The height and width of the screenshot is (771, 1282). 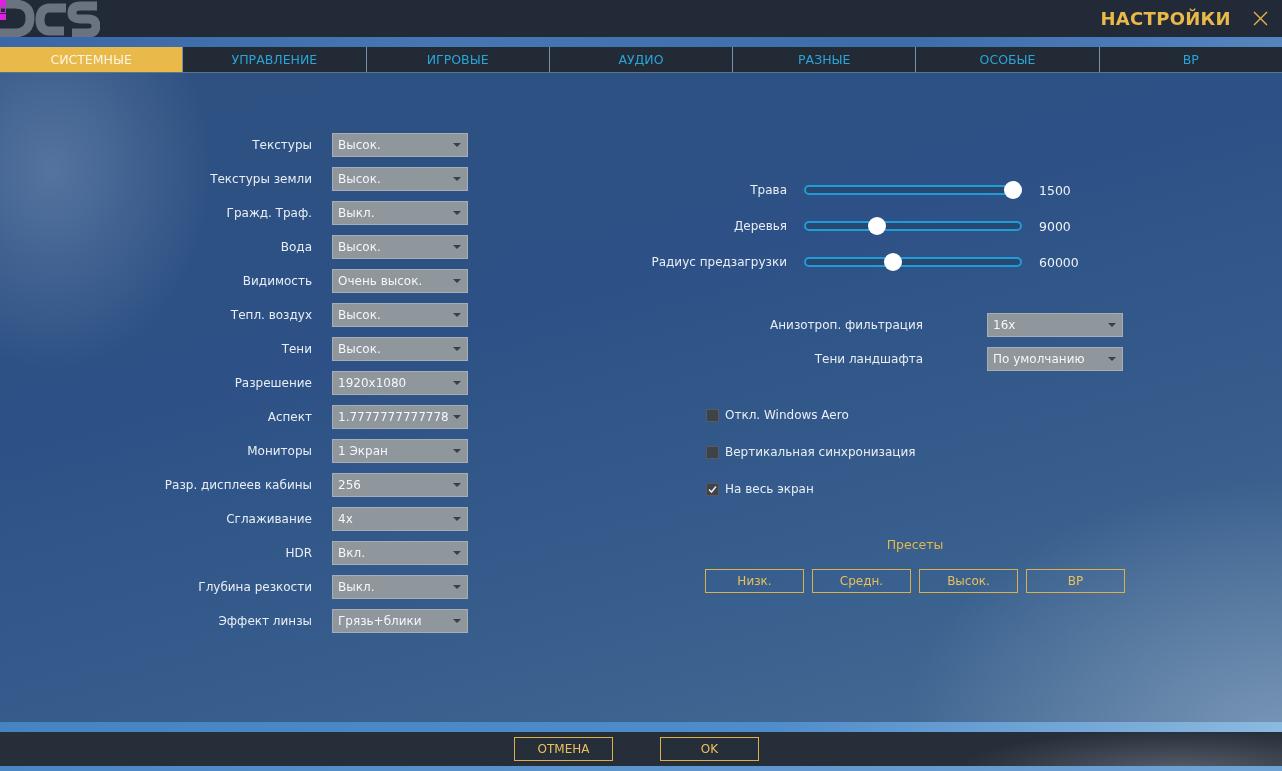 I want to click on close-button, so click(x=1260, y=18).